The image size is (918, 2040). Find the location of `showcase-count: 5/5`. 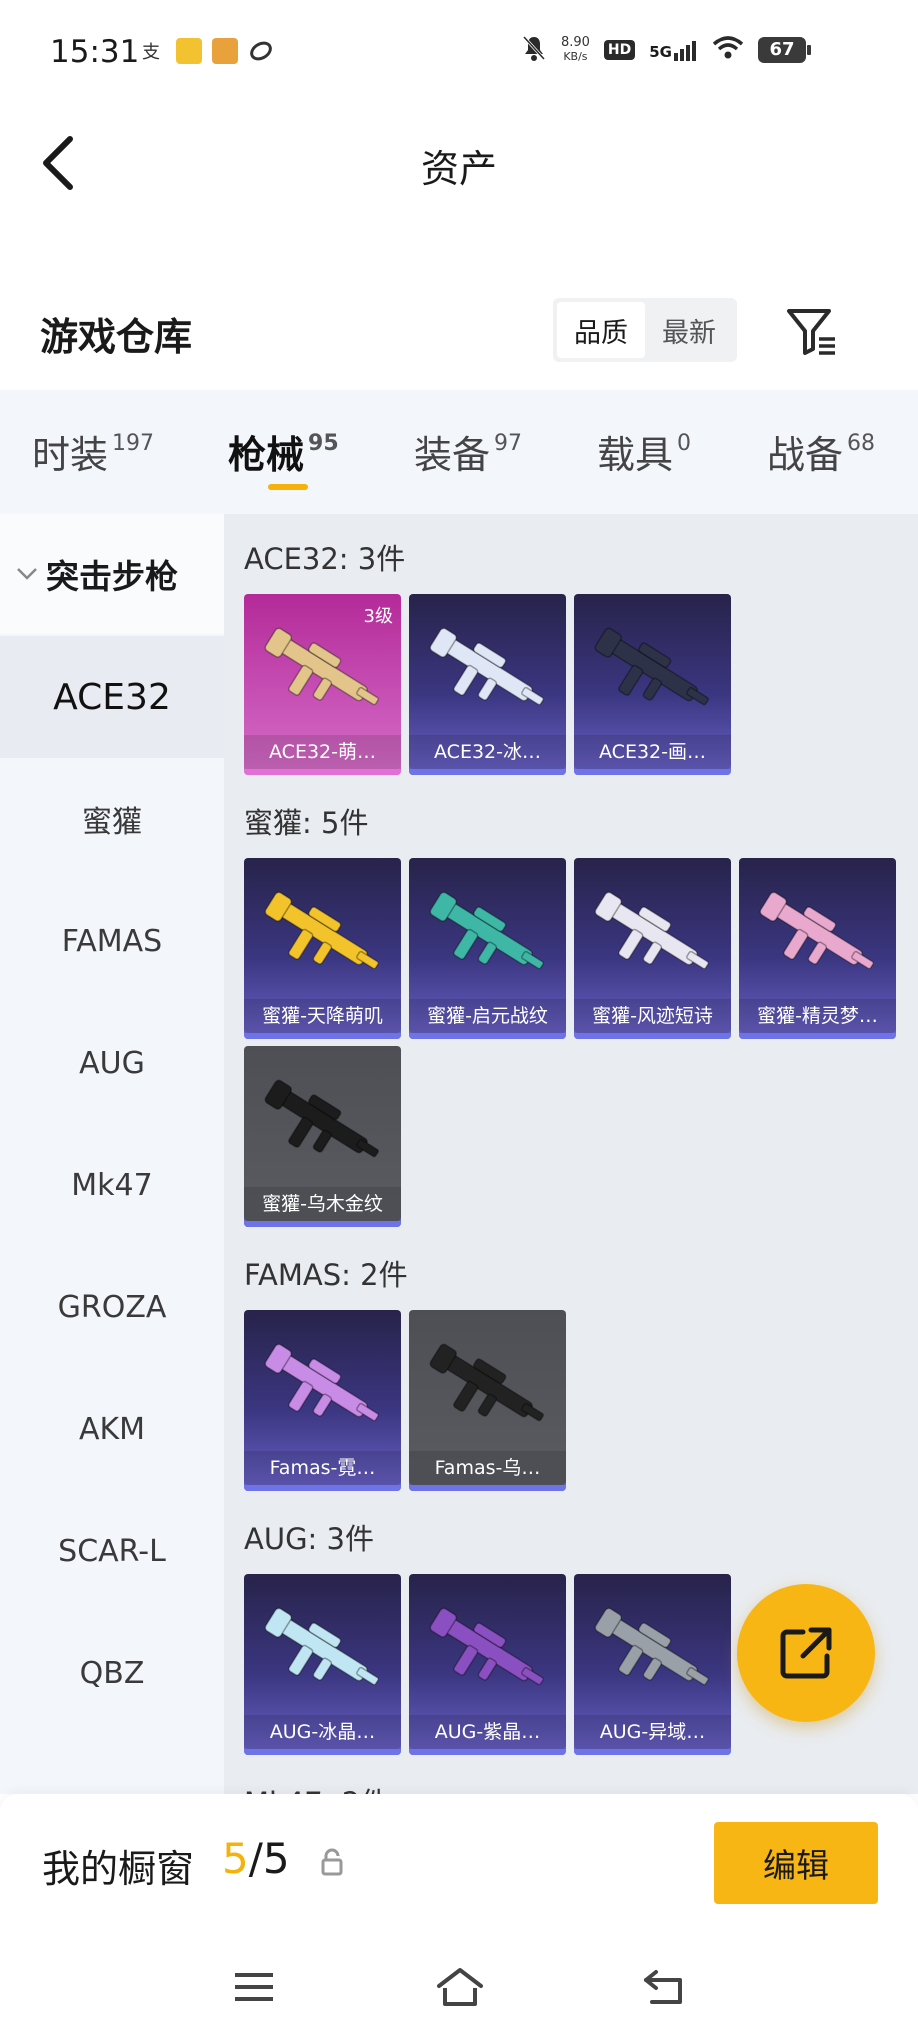

showcase-count: 5/5 is located at coordinates (256, 1858).